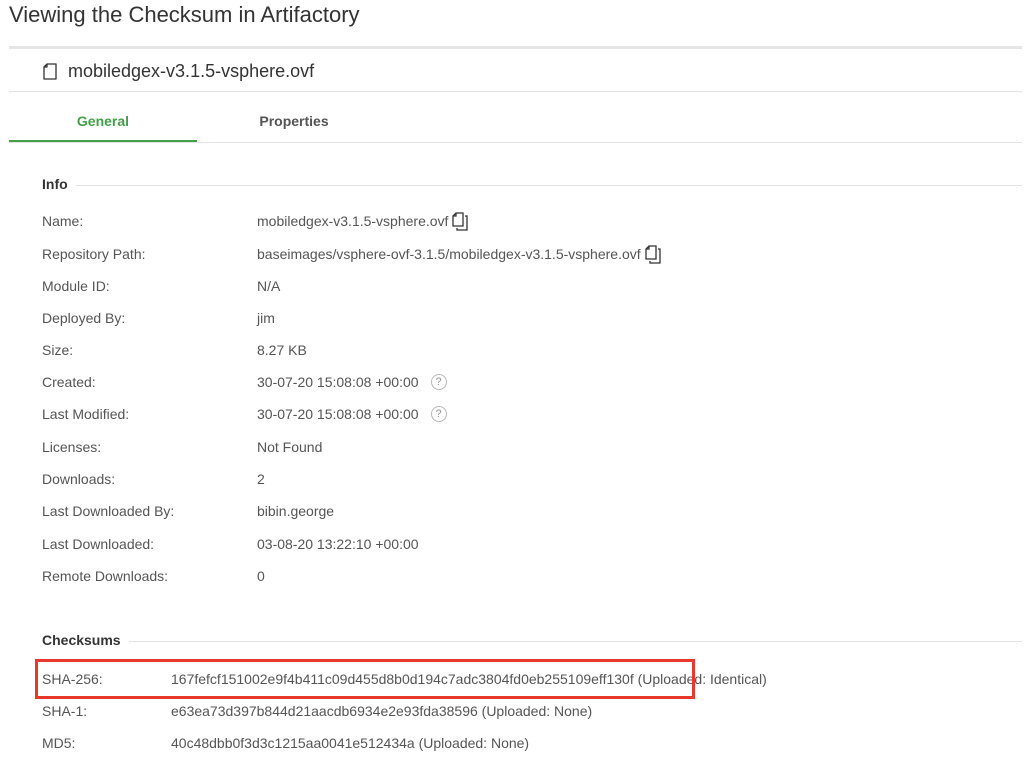 The width and height of the screenshot is (1025, 766). What do you see at coordinates (50, 71) in the screenshot?
I see `file-icon` at bounding box center [50, 71].